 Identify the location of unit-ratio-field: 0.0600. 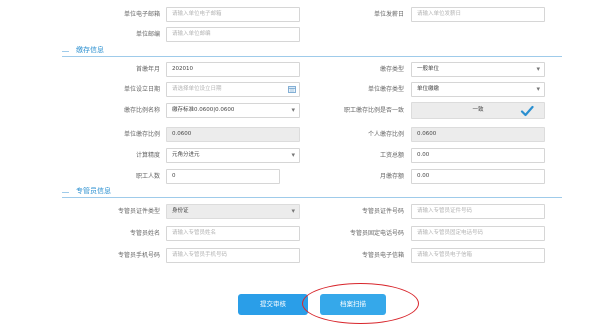
(233, 134).